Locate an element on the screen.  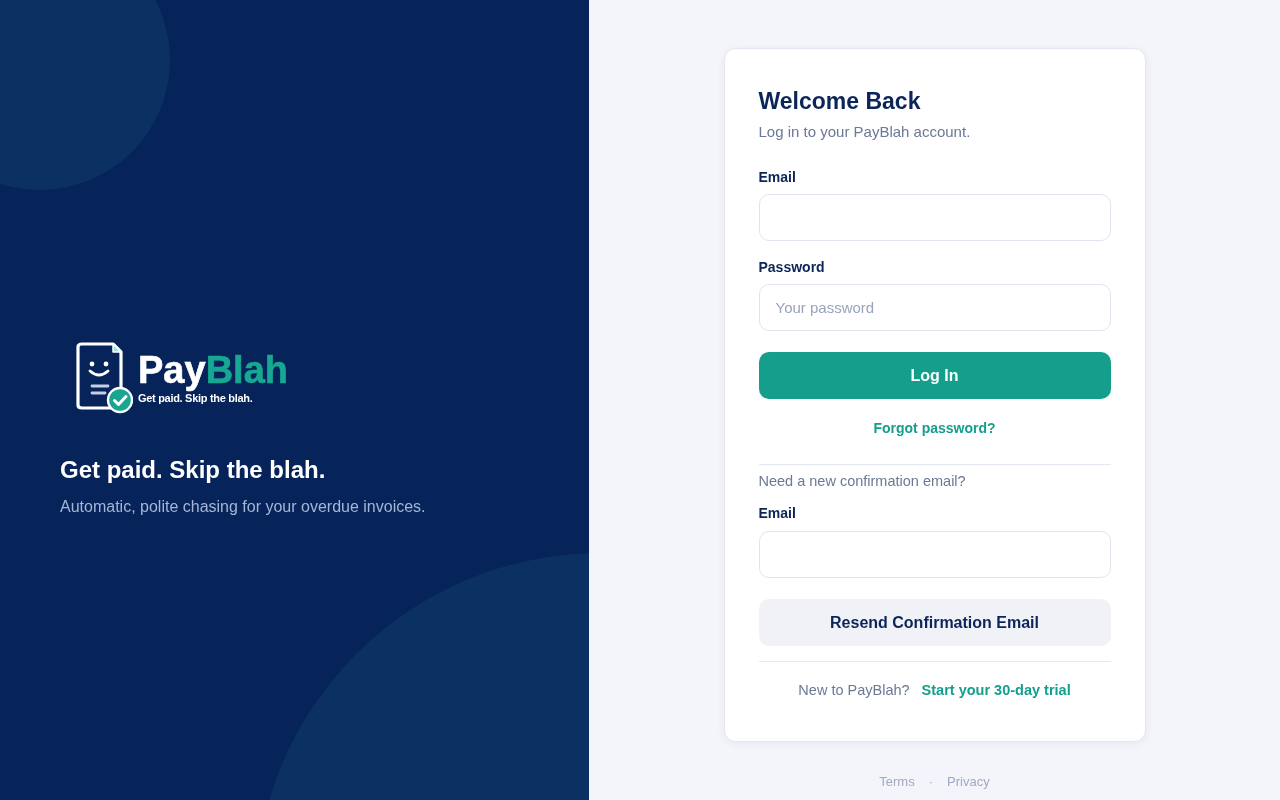
footer-link: Privacy is located at coordinates (968, 782).